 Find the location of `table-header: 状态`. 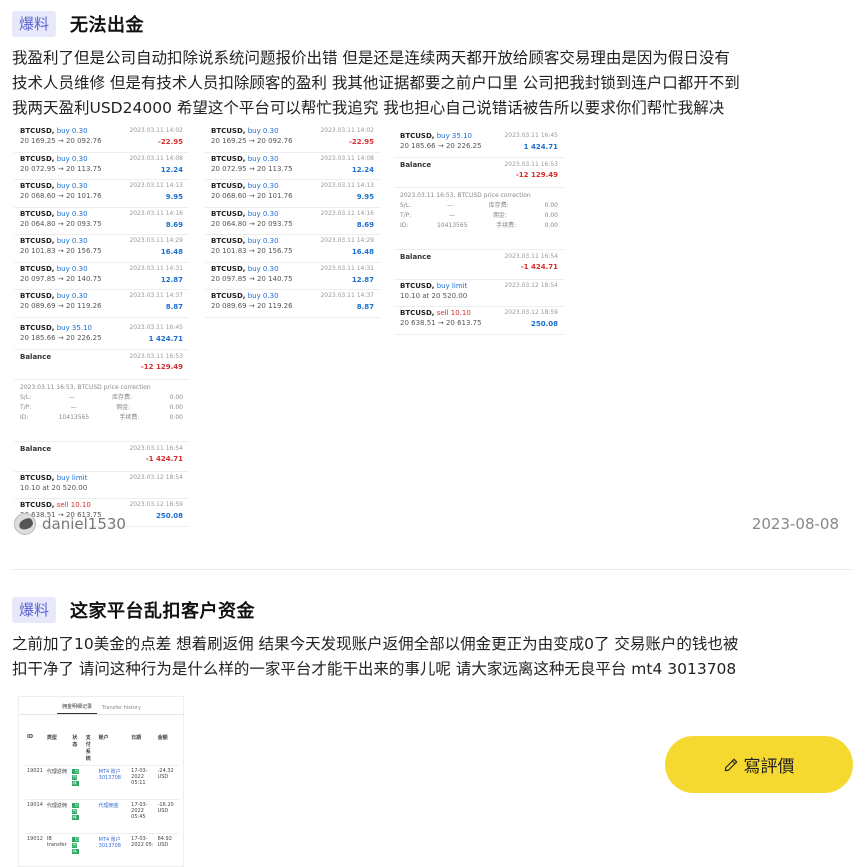

table-header: 状态 is located at coordinates (75, 741).